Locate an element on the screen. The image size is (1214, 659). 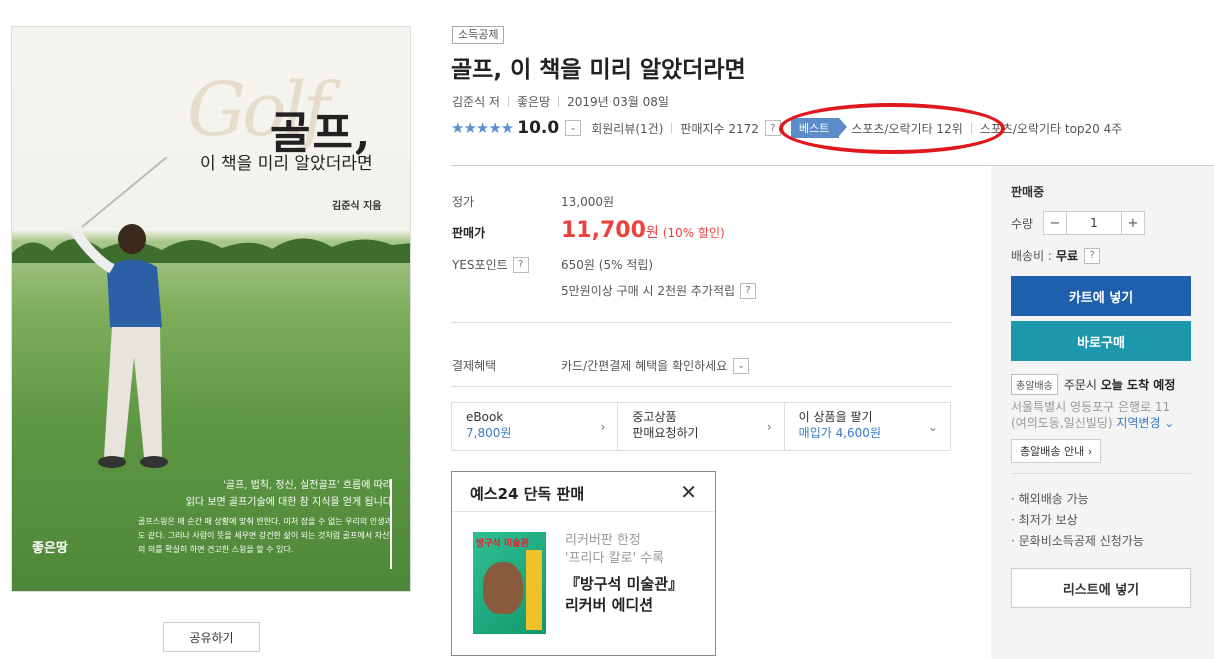
promo-text: 리커버판 한정 '프리다 칼로' 수록 is located at coordinates (615, 549).